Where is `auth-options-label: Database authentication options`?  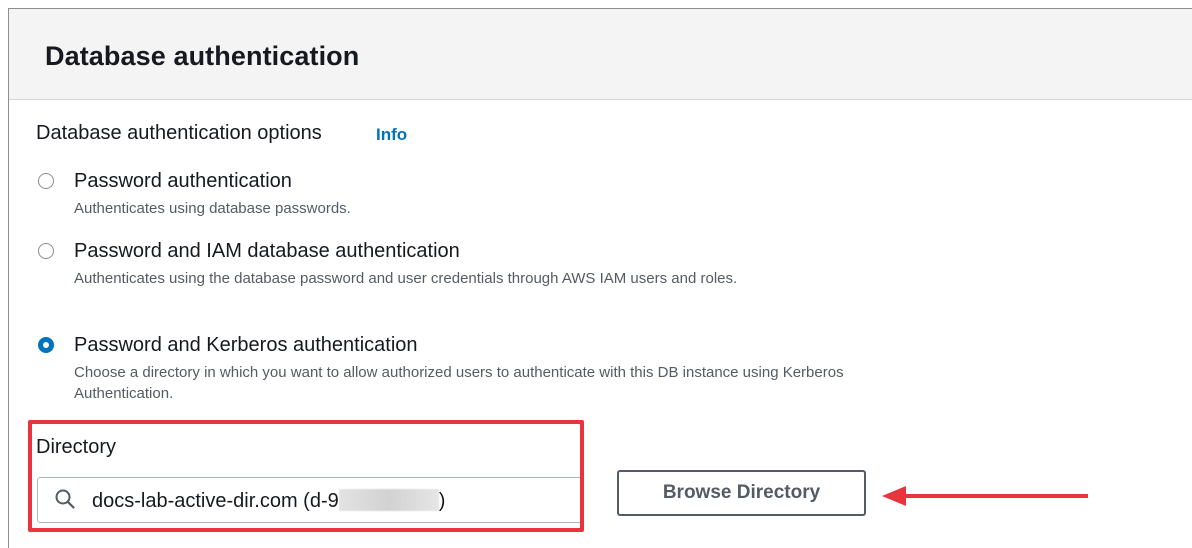 auth-options-label: Database authentication options is located at coordinates (179, 133).